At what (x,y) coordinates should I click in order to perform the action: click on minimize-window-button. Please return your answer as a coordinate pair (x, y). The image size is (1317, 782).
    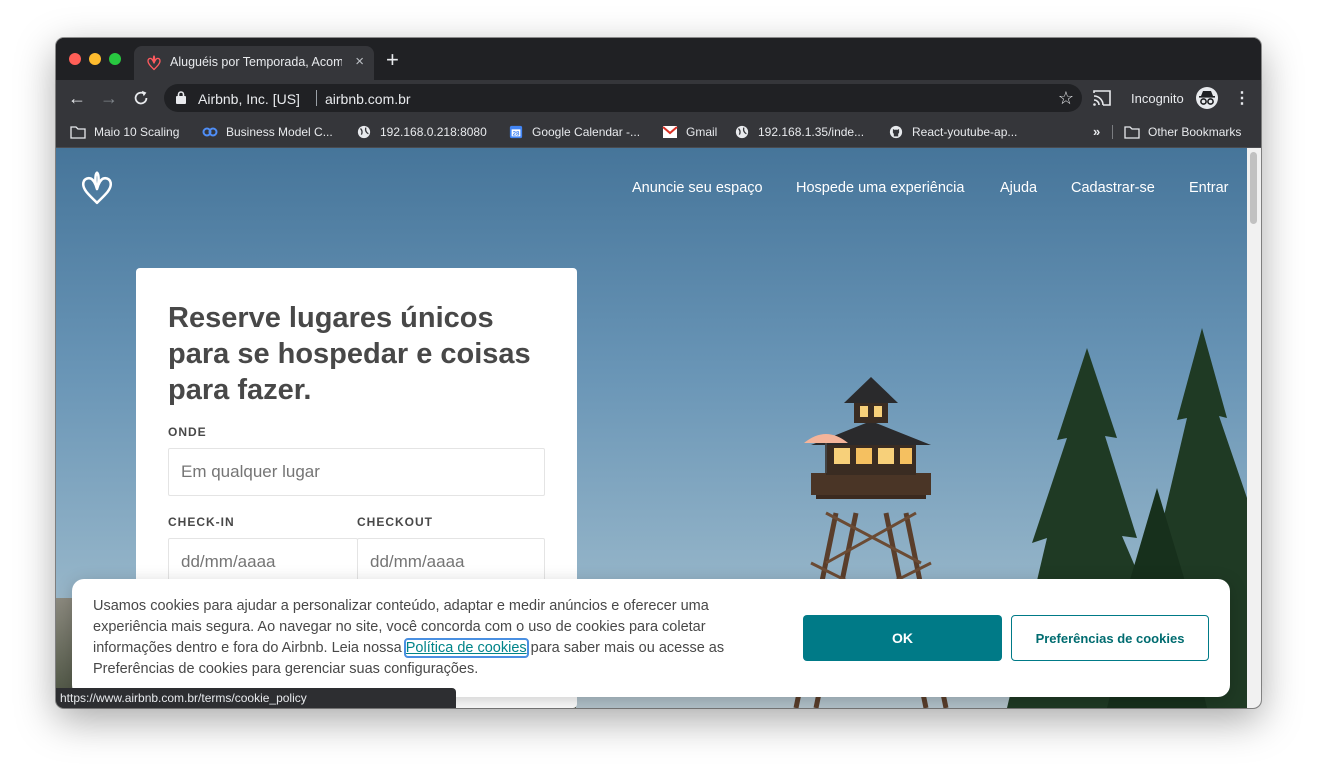
    Looking at the image, I should click on (95, 59).